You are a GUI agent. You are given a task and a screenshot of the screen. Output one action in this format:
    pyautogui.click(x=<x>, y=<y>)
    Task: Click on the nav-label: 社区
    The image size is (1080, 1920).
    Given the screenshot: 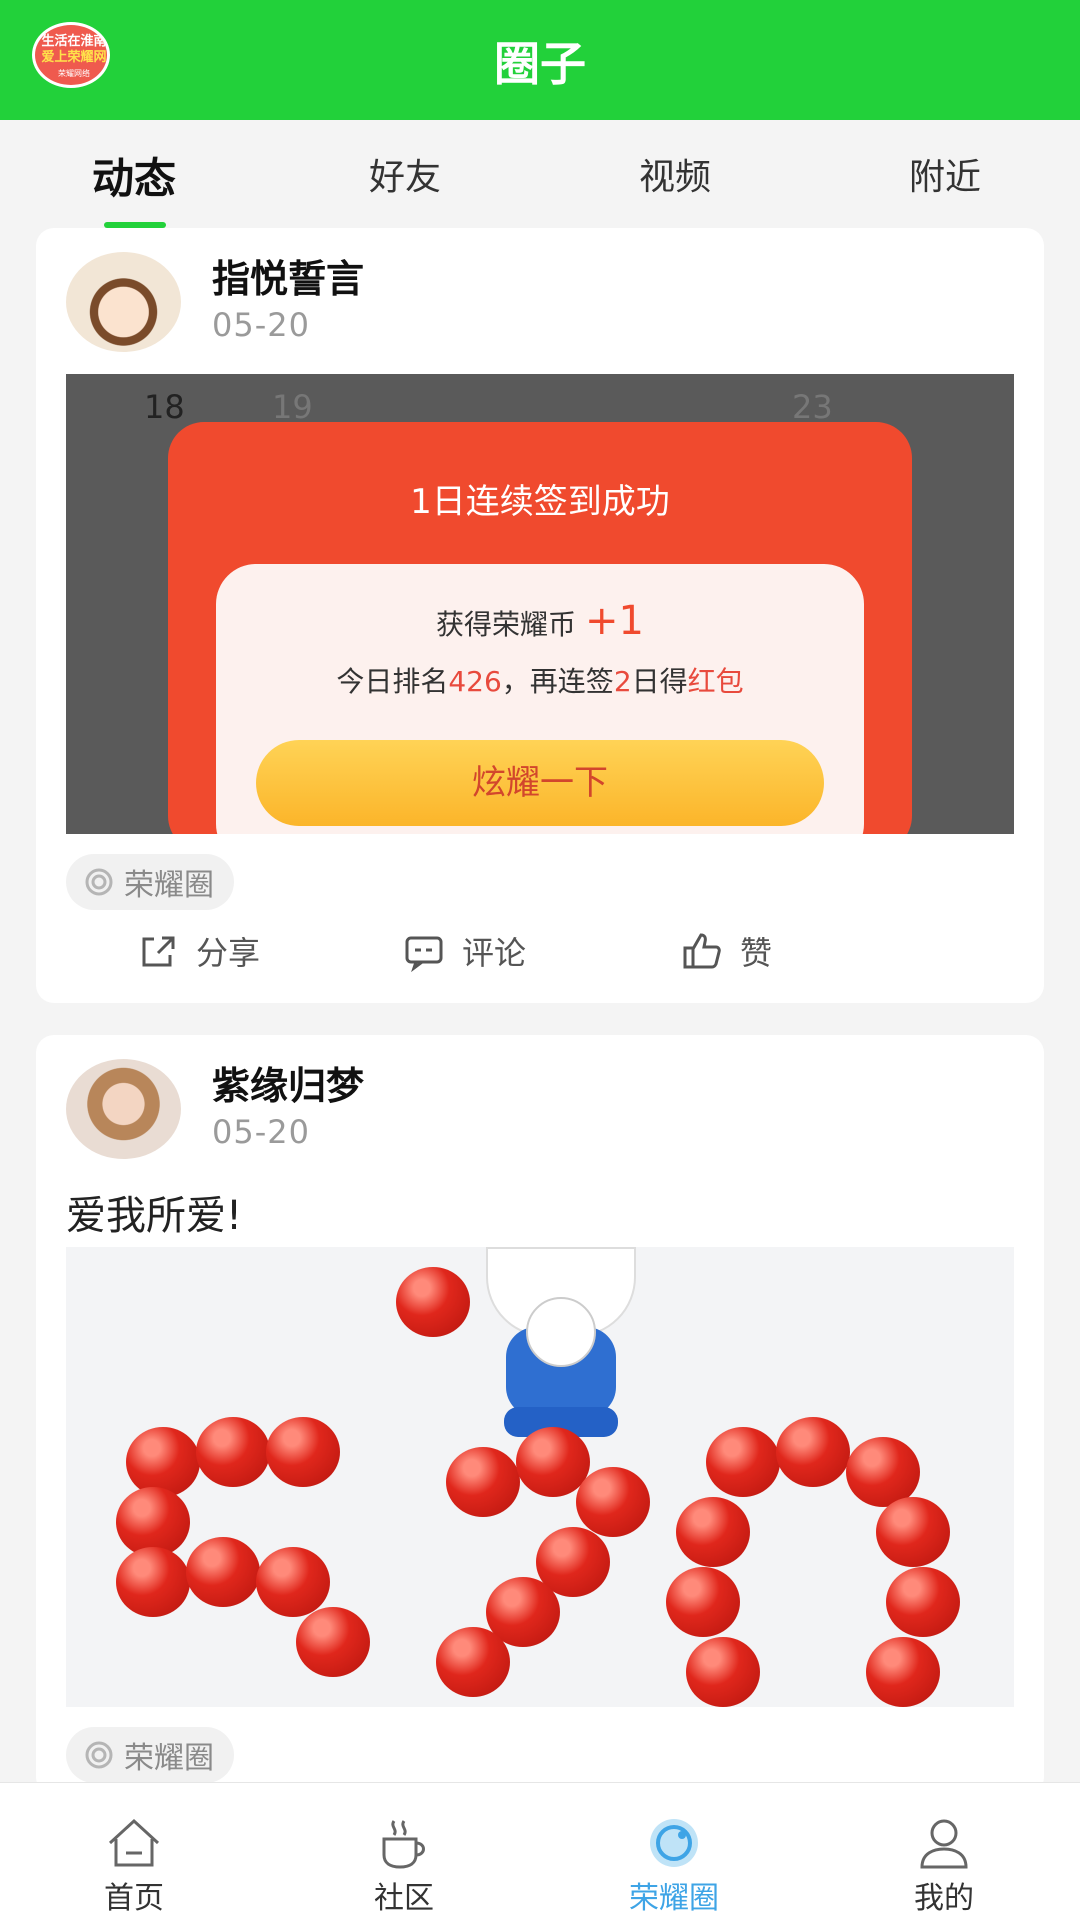 What is the action you would take?
    pyautogui.click(x=404, y=1898)
    